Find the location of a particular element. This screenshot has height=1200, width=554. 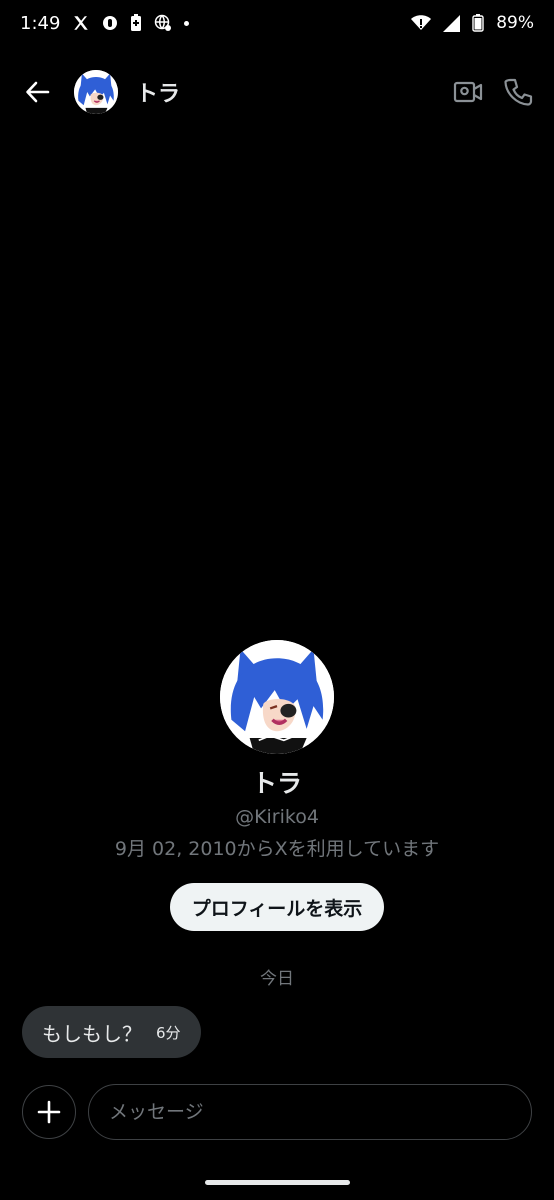

message-bubble: もしもし？ 6分 is located at coordinates (111, 1032).